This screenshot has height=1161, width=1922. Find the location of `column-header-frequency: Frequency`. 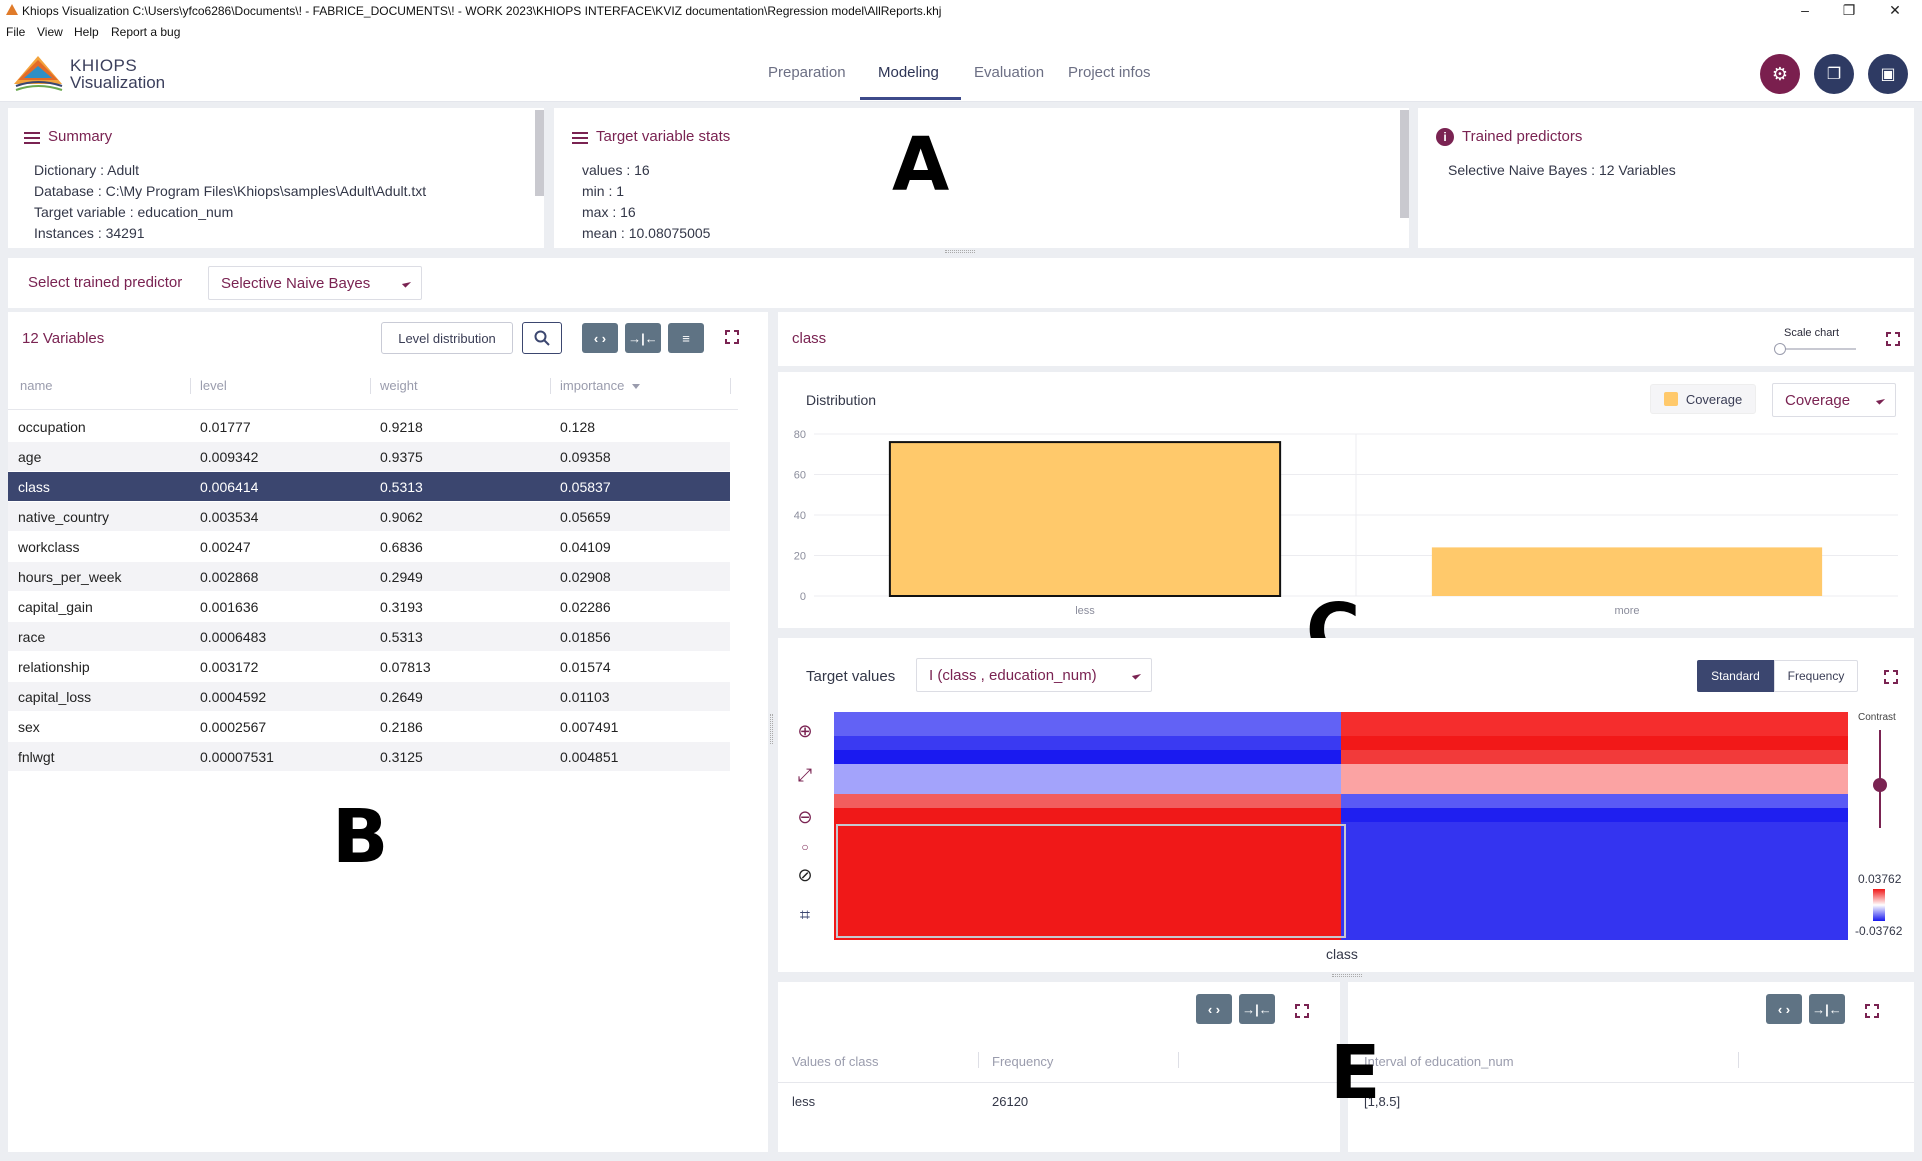

column-header-frequency: Frequency is located at coordinates (1022, 1061).